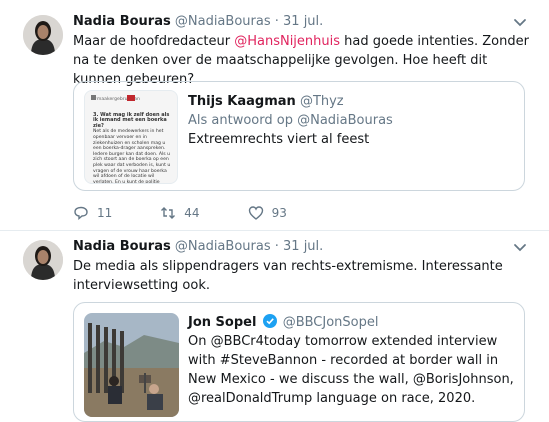  Describe the element at coordinates (105, 213) in the screenshot. I see `reply-count: 11` at that location.